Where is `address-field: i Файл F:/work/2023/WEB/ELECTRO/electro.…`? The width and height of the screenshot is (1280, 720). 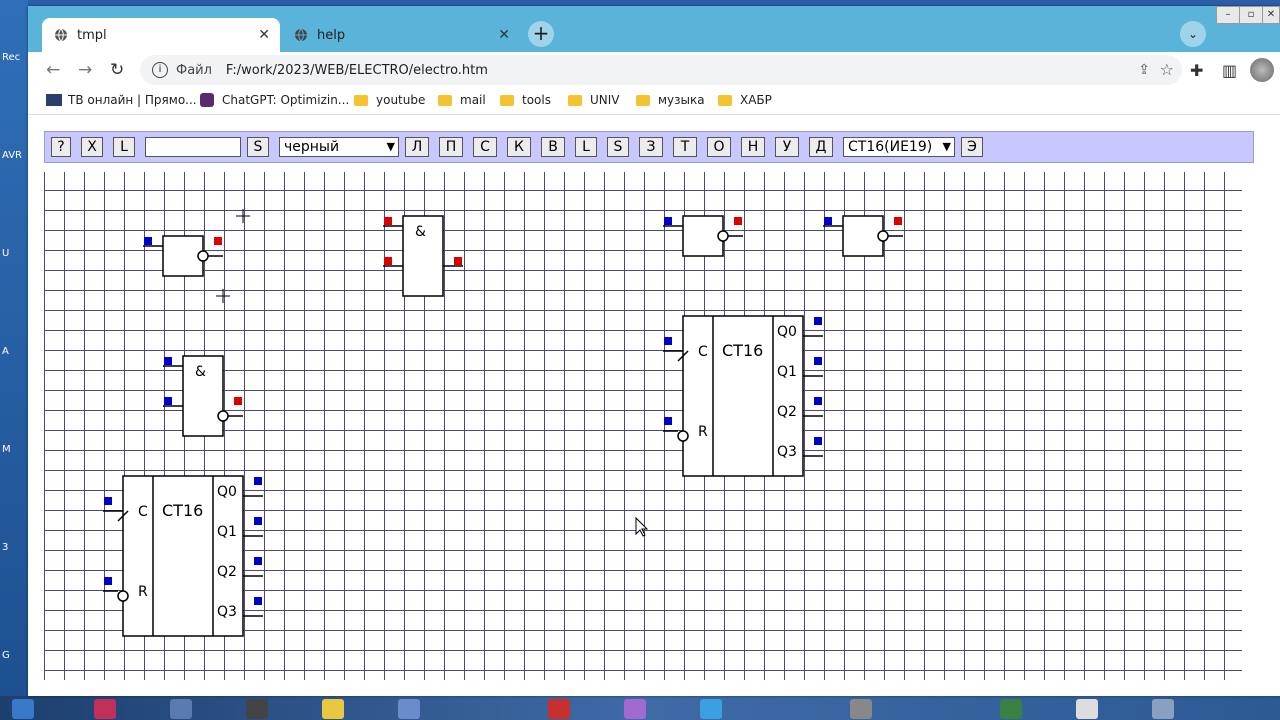 address-field: i Файл F:/work/2023/WEB/ELECTRO/electro.… is located at coordinates (661, 70).